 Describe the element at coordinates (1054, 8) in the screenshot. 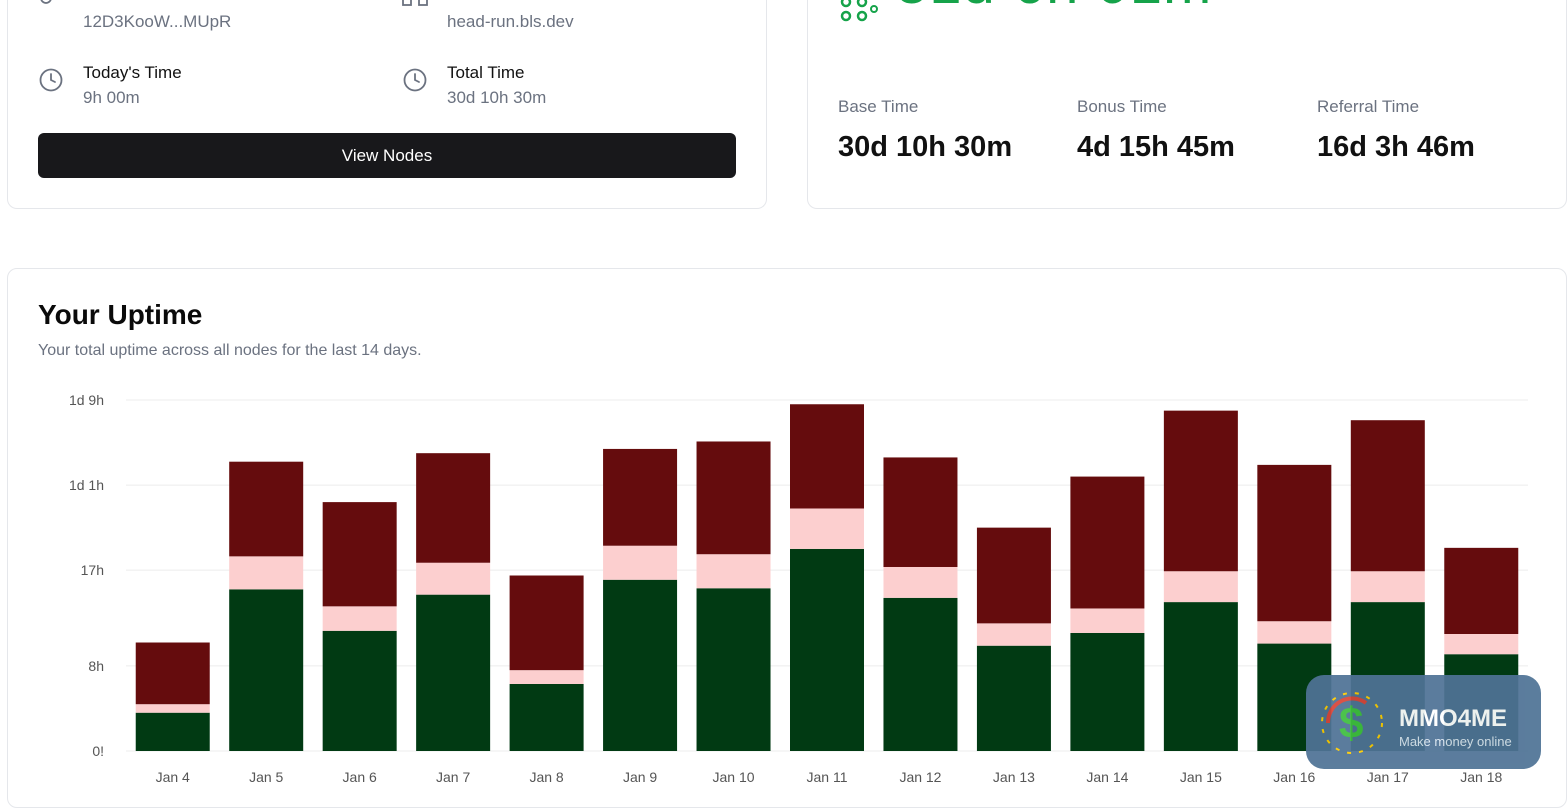

I see `total-uptime-value: 51d 6h 01m` at that location.